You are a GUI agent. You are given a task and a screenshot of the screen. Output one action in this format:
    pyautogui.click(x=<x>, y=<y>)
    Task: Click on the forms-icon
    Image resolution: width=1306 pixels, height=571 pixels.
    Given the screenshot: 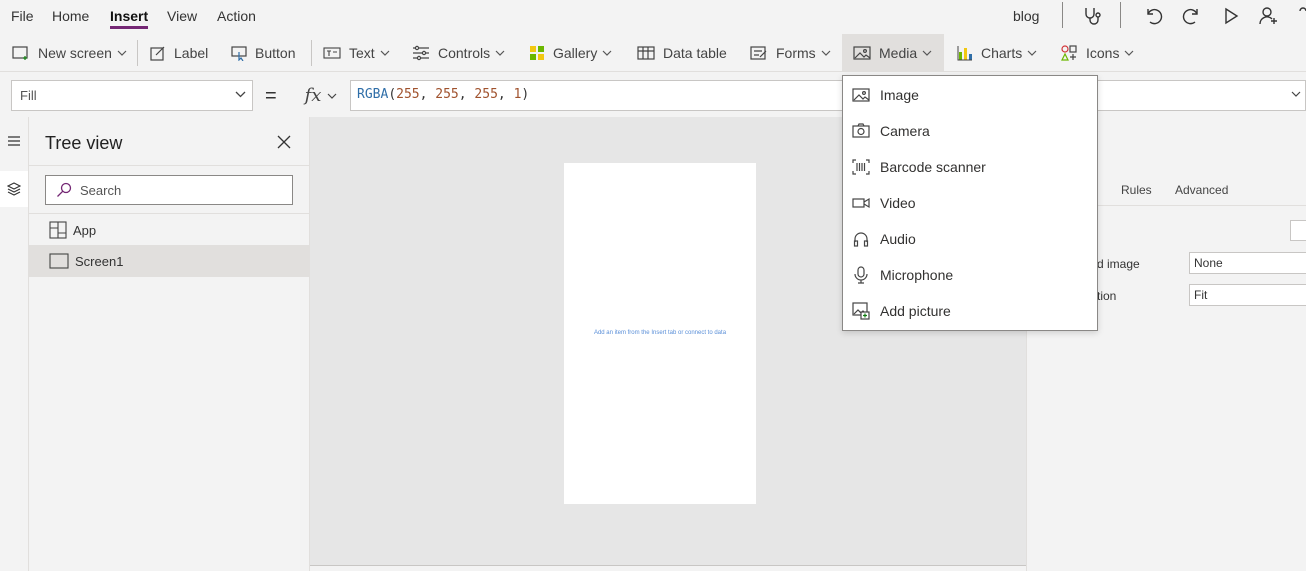 What is the action you would take?
    pyautogui.click(x=758, y=53)
    